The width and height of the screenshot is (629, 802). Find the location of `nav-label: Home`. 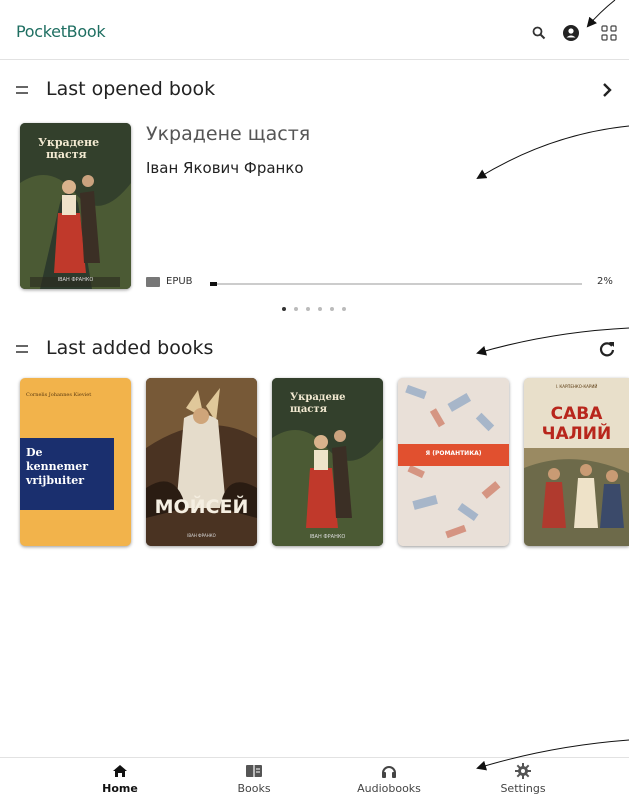

nav-label: Home is located at coordinates (120, 788).